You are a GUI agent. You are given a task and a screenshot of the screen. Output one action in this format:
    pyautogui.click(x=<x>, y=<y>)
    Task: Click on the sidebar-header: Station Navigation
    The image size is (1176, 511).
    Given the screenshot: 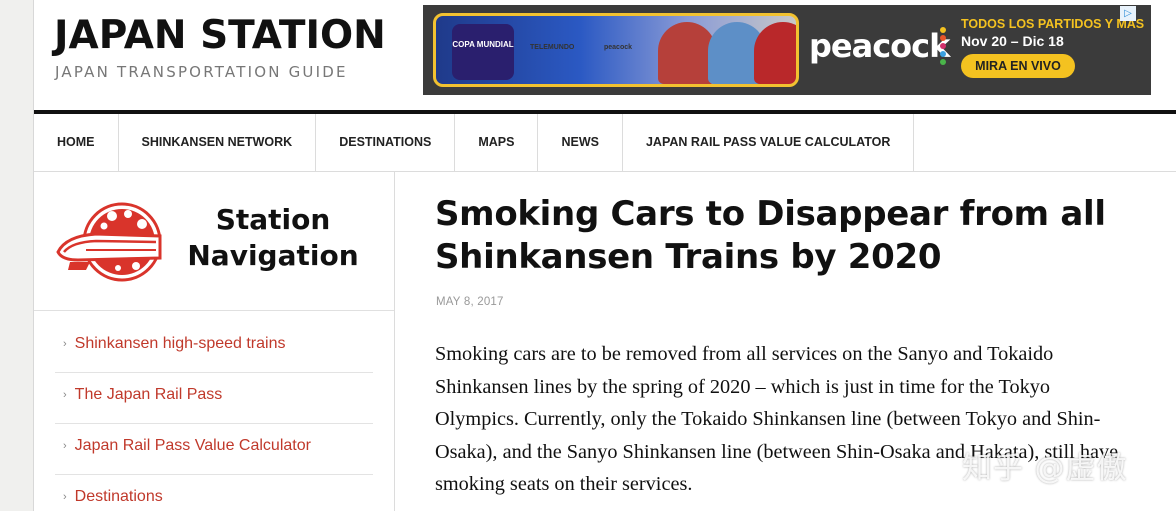 What is the action you would take?
    pyautogui.click(x=214, y=241)
    